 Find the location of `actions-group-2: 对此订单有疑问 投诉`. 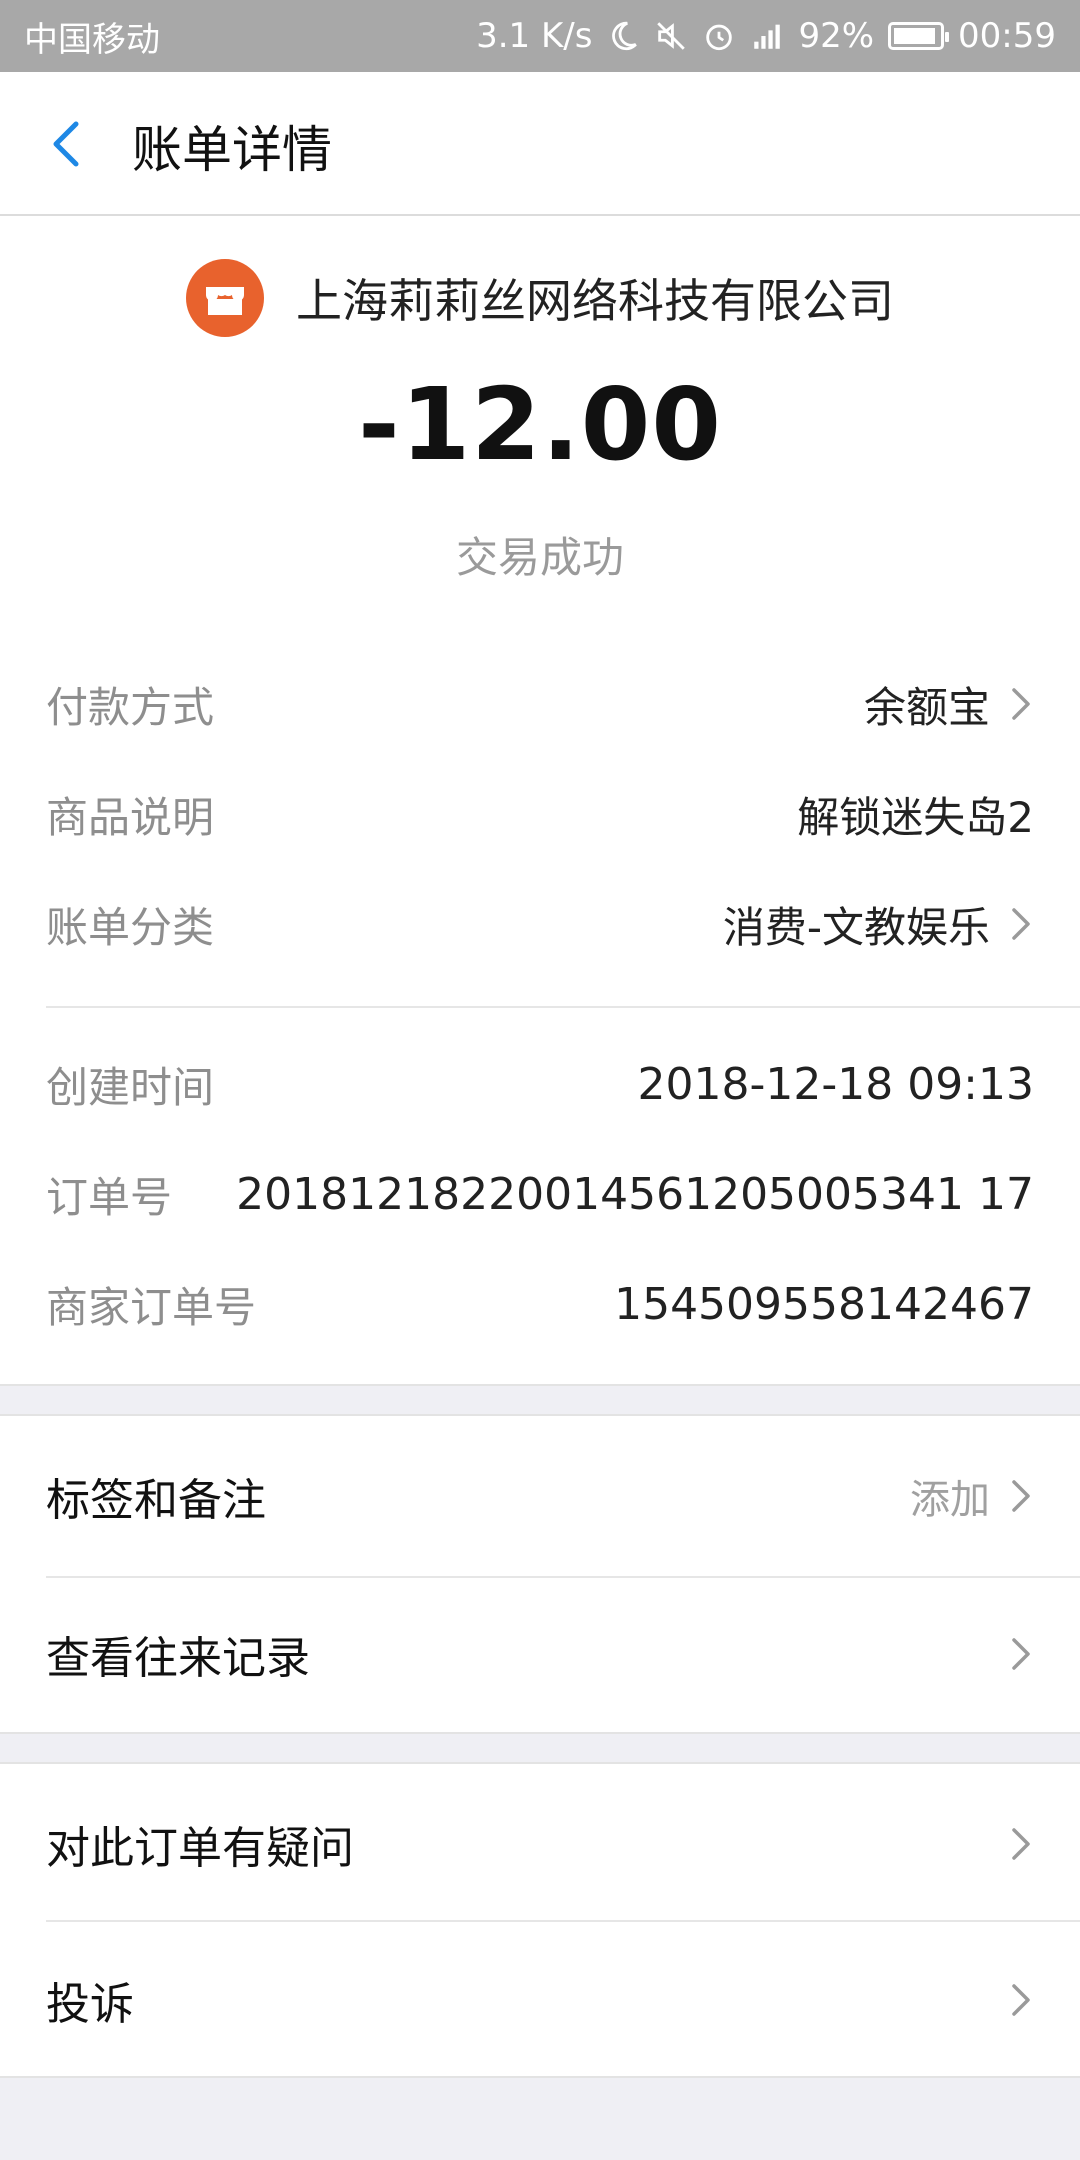

actions-group-2: 对此订单有疑问 投诉 is located at coordinates (540, 1920).